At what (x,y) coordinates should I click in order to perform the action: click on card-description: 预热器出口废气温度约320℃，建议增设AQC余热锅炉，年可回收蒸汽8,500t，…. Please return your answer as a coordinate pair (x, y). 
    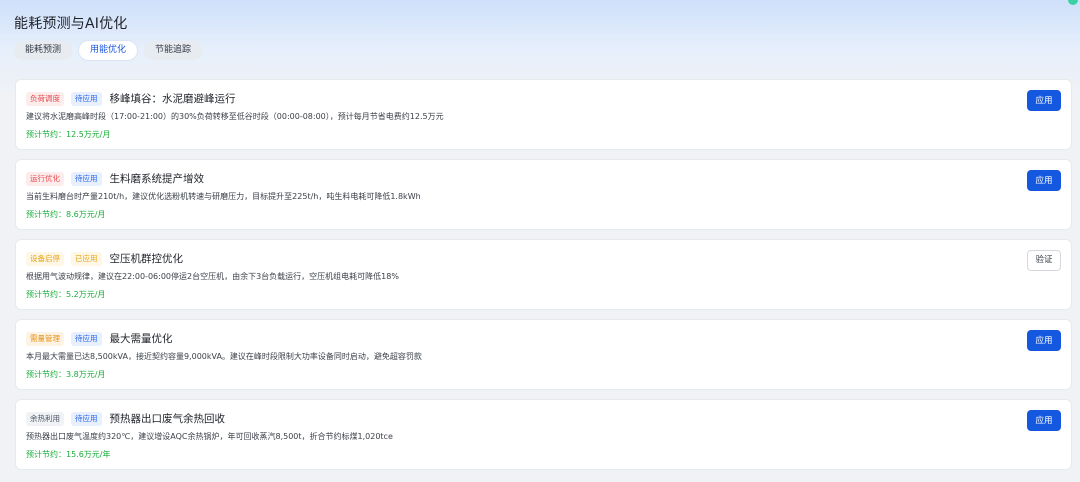
    Looking at the image, I should click on (209, 436).